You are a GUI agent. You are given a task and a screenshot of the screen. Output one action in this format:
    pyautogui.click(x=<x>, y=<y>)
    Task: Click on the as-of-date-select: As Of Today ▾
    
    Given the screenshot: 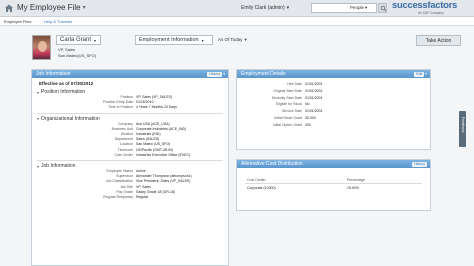 What is the action you would take?
    pyautogui.click(x=232, y=40)
    